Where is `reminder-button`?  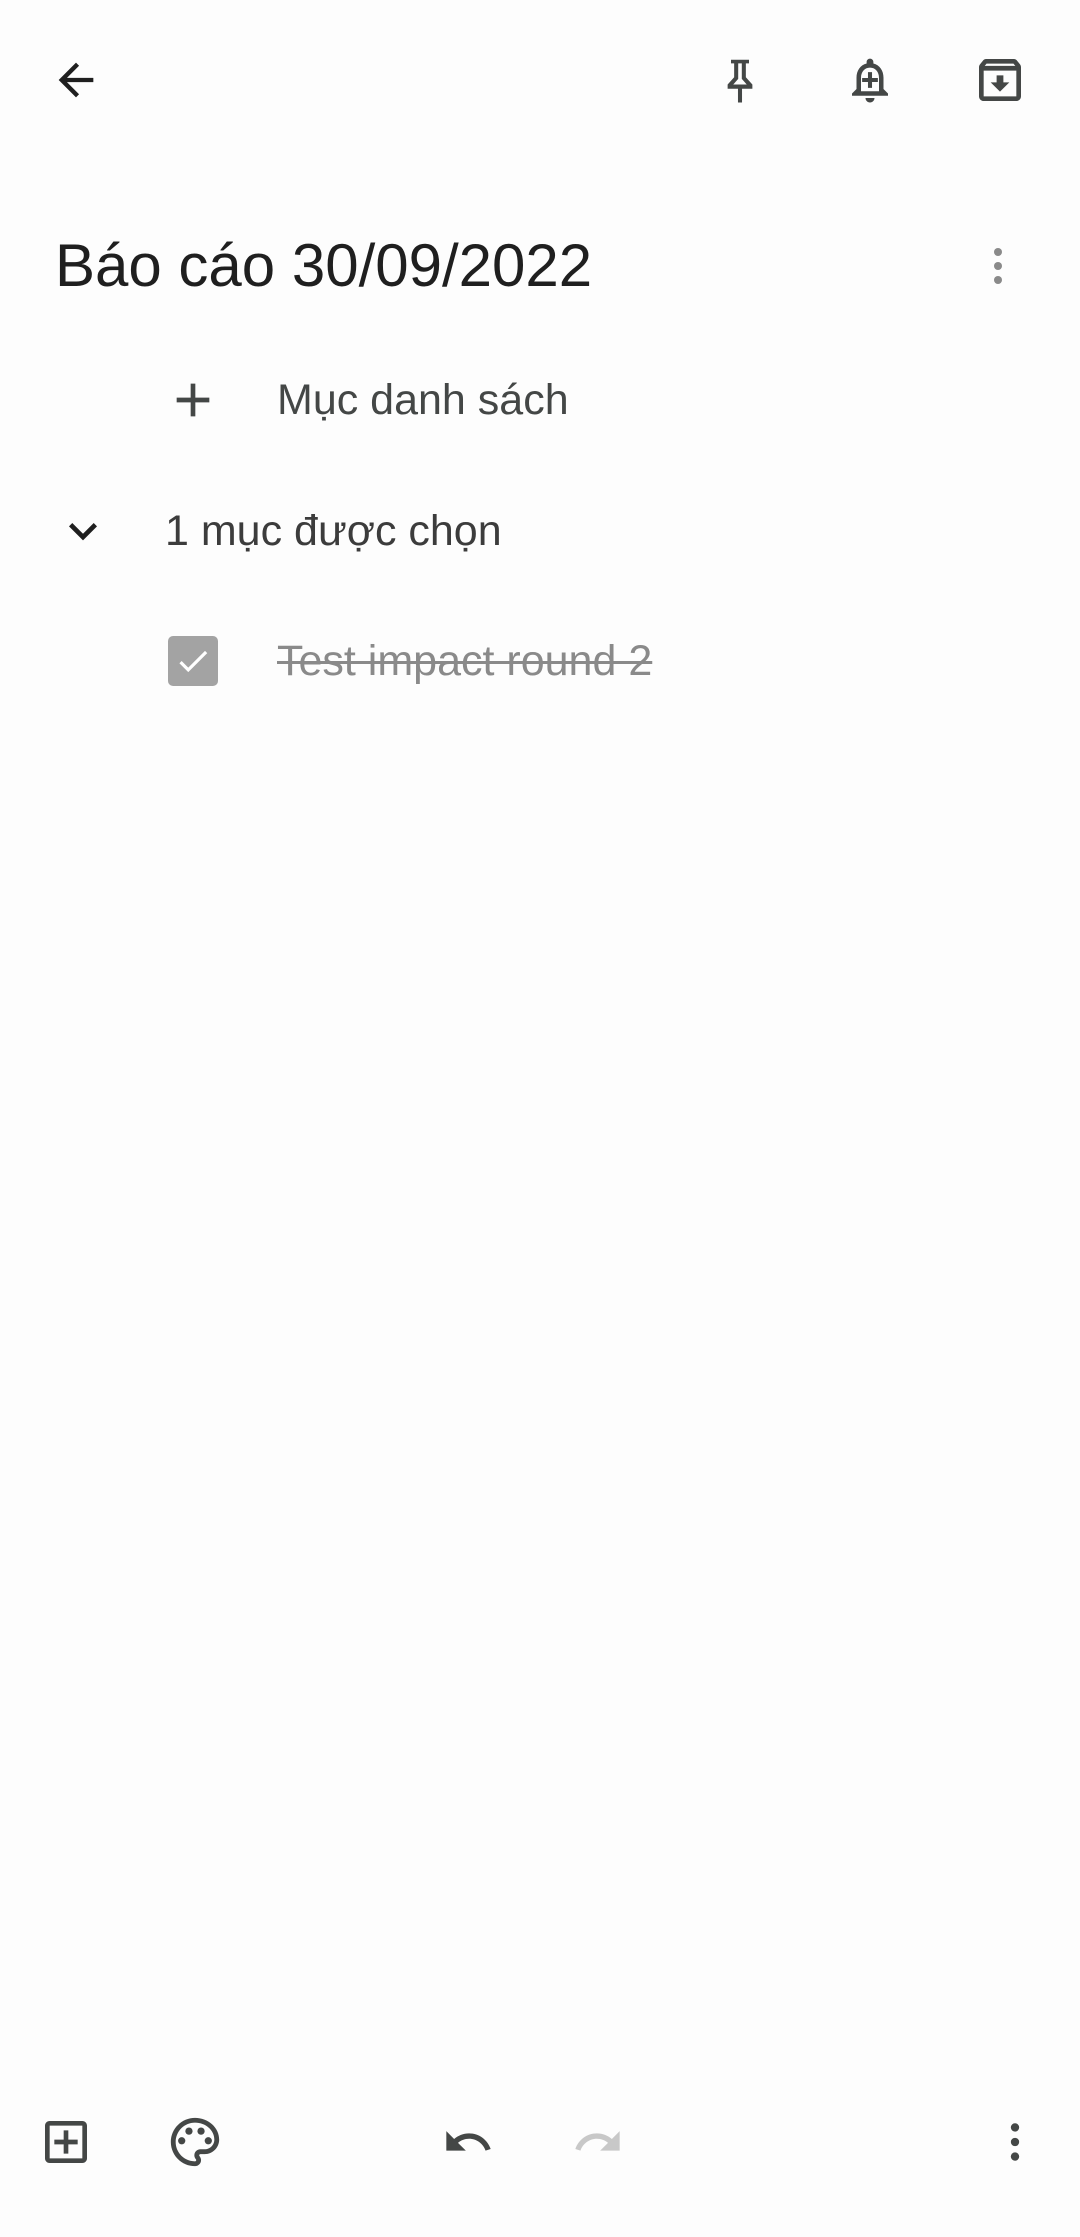 reminder-button is located at coordinates (870, 80).